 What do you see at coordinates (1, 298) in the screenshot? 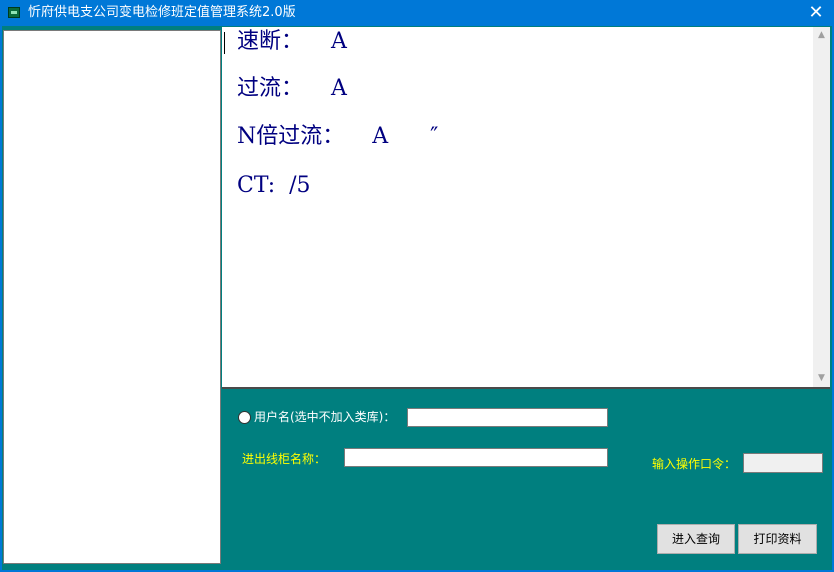
I see `left-border` at bounding box center [1, 298].